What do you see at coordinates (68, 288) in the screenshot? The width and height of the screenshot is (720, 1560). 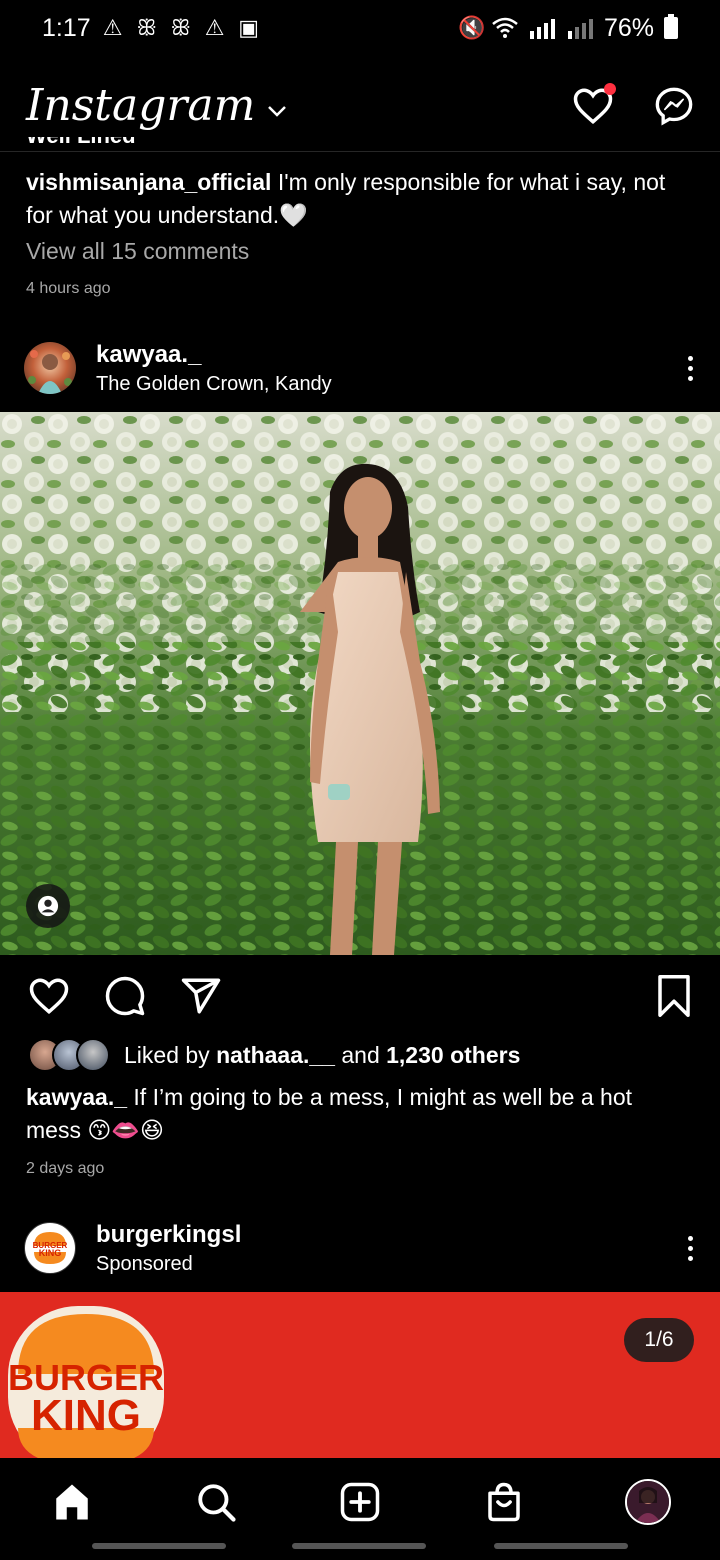 I see `post-timestamp: 4 hours ago` at bounding box center [68, 288].